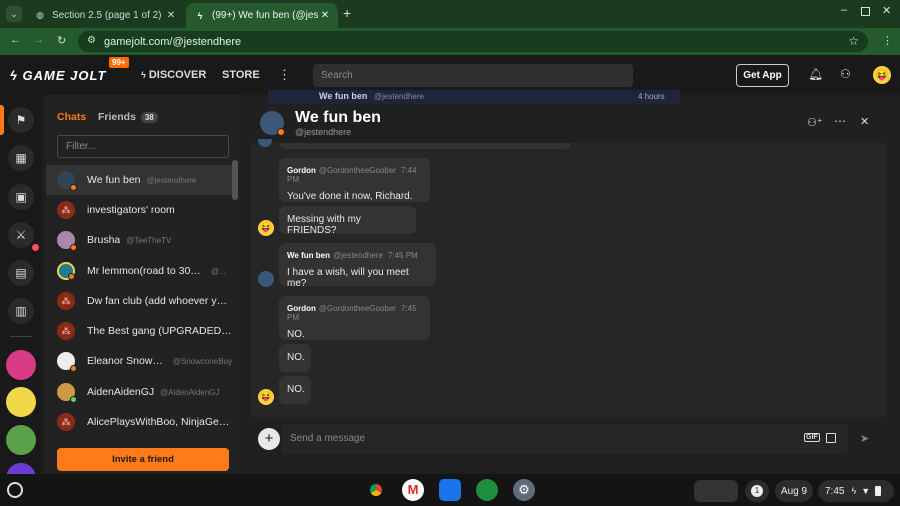 This screenshot has width=900, height=506. I want to click on logo-text: GAME JOLT, so click(64, 75).